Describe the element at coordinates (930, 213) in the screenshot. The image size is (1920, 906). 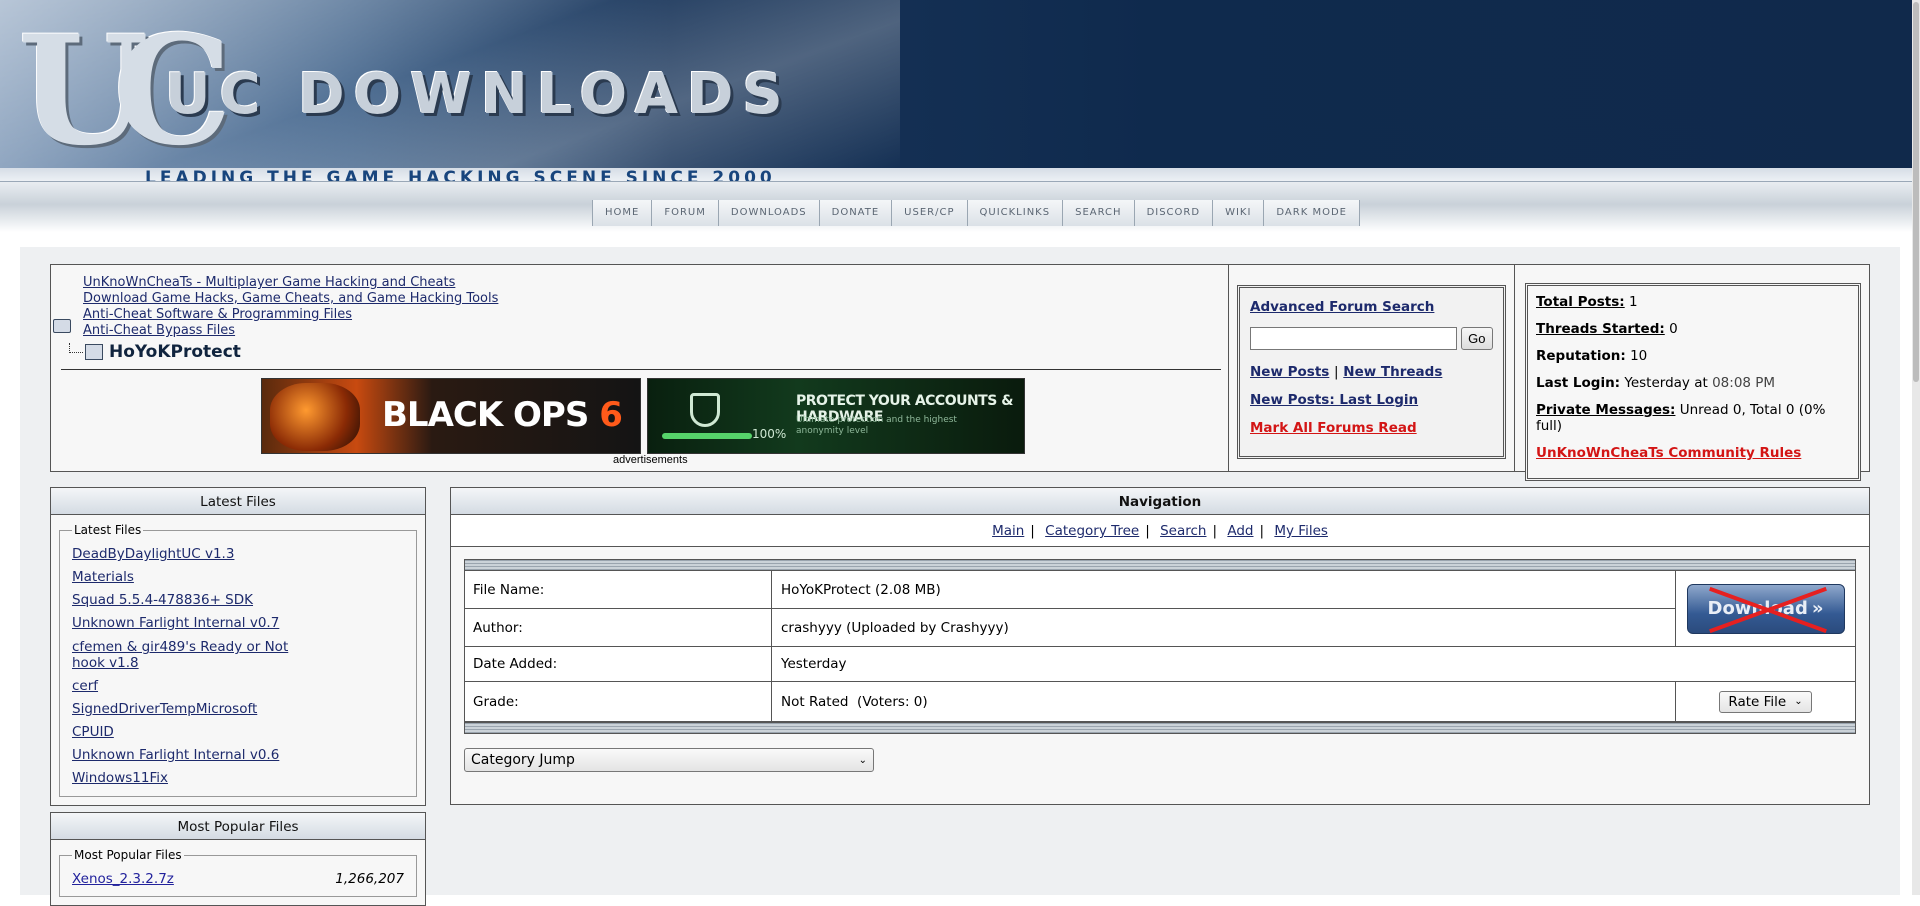
I see `nav-usercp: USER/CP` at that location.